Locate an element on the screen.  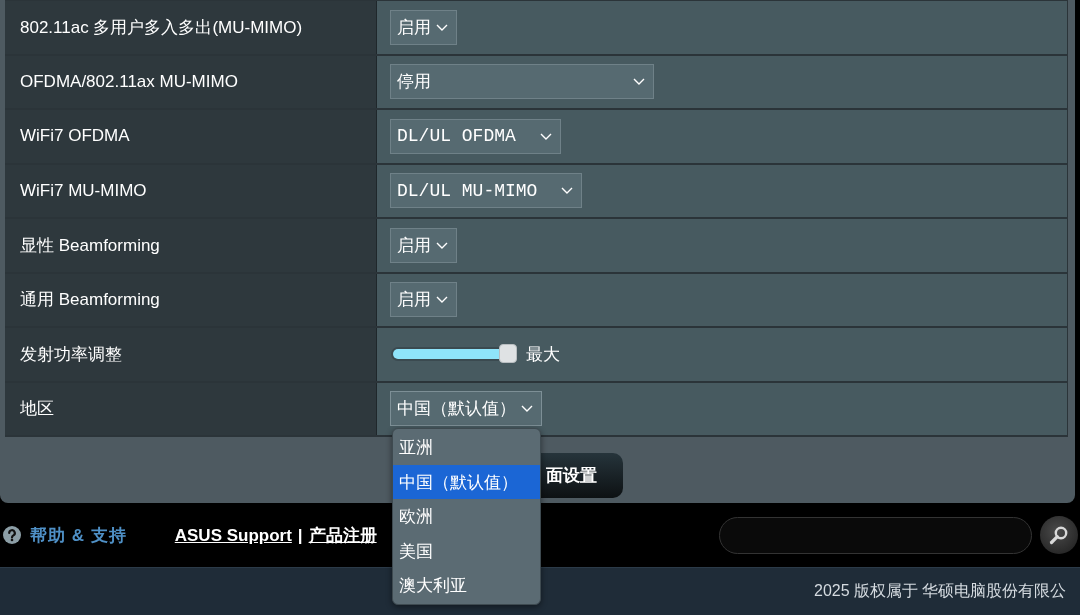
setting-label: 发射功率调整 is located at coordinates (71, 354).